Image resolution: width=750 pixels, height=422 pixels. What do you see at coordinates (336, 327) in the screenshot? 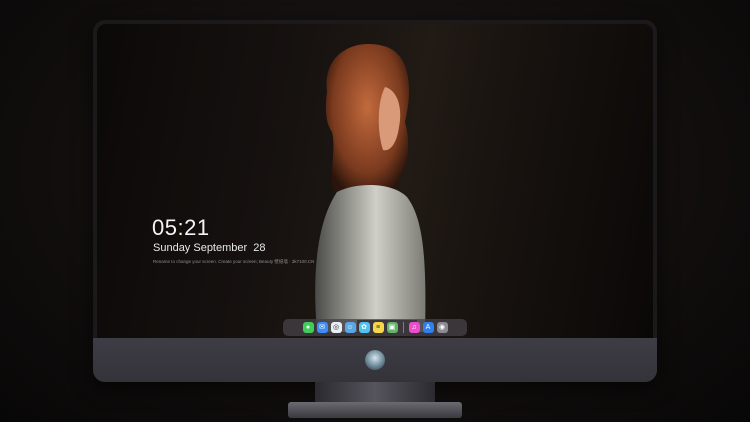
I see `safari-icon: ◎` at bounding box center [336, 327].